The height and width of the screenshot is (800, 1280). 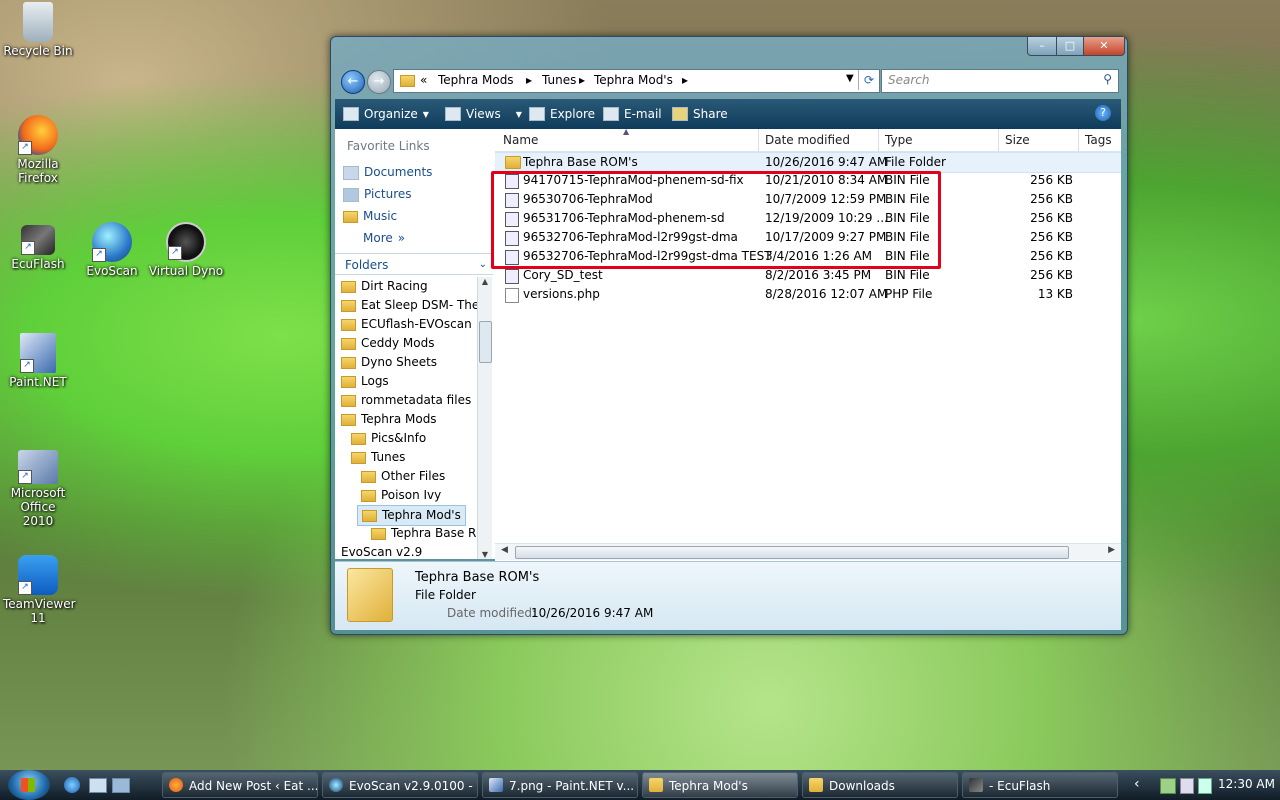 What do you see at coordinates (38, 361) in the screenshot?
I see `desktop-icon-paintnet: ↗ Paint.NET` at bounding box center [38, 361].